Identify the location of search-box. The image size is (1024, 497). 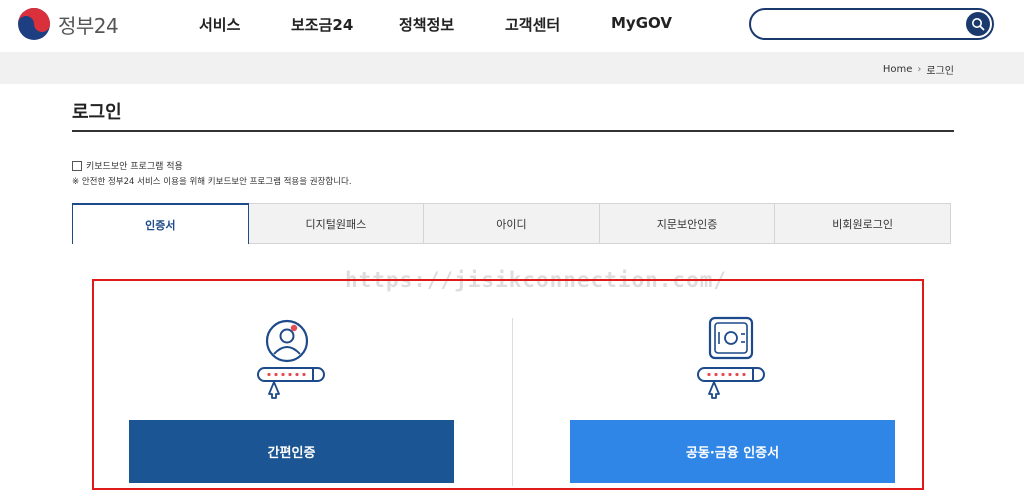
(871, 24).